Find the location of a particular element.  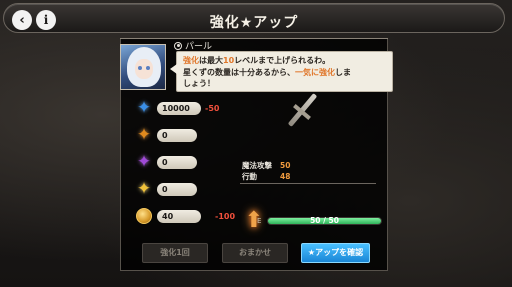

resource-row-gold: ✦ 0 is located at coordinates (165, 189).